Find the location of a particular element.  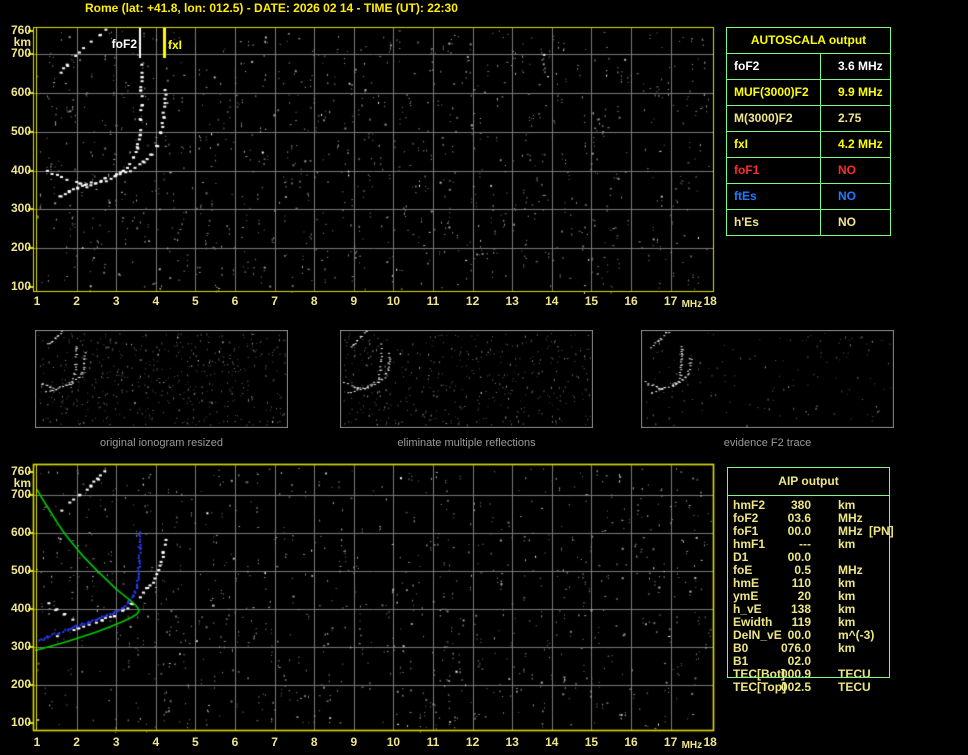

panel-caption-eliminate: eliminate multiple reflections is located at coordinates (466, 443).